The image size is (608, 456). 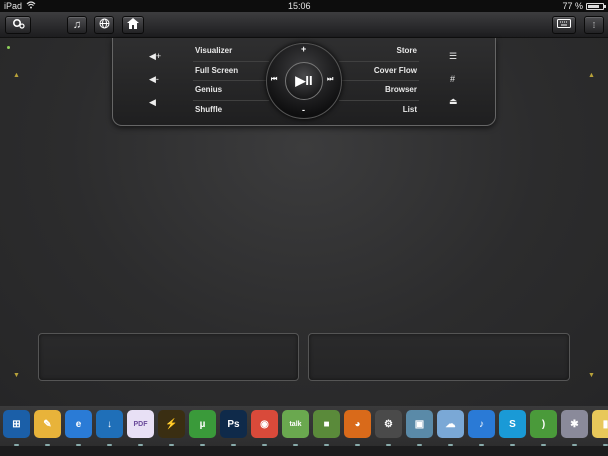 What do you see at coordinates (13, 6) in the screenshot?
I see `device-name: iPad` at bounding box center [13, 6].